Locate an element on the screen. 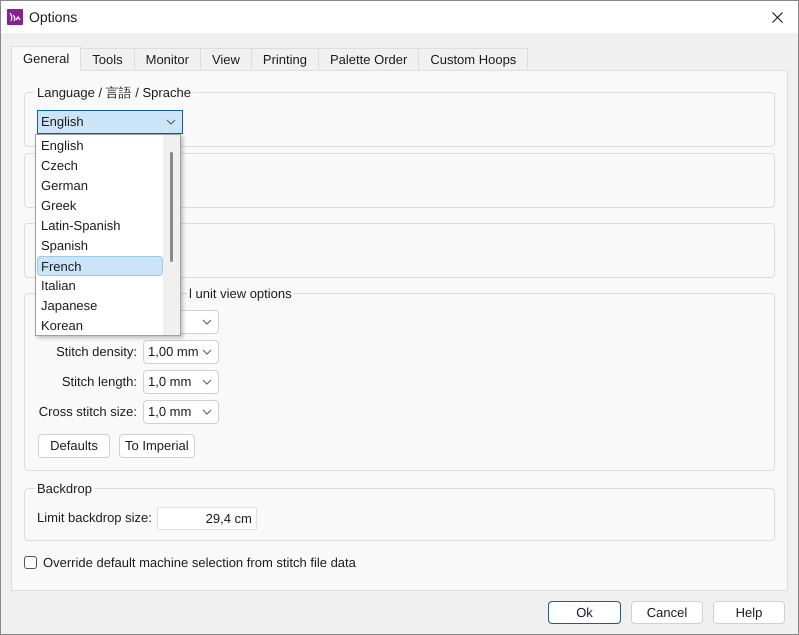 The height and width of the screenshot is (635, 799). tab: Tools is located at coordinates (108, 59).